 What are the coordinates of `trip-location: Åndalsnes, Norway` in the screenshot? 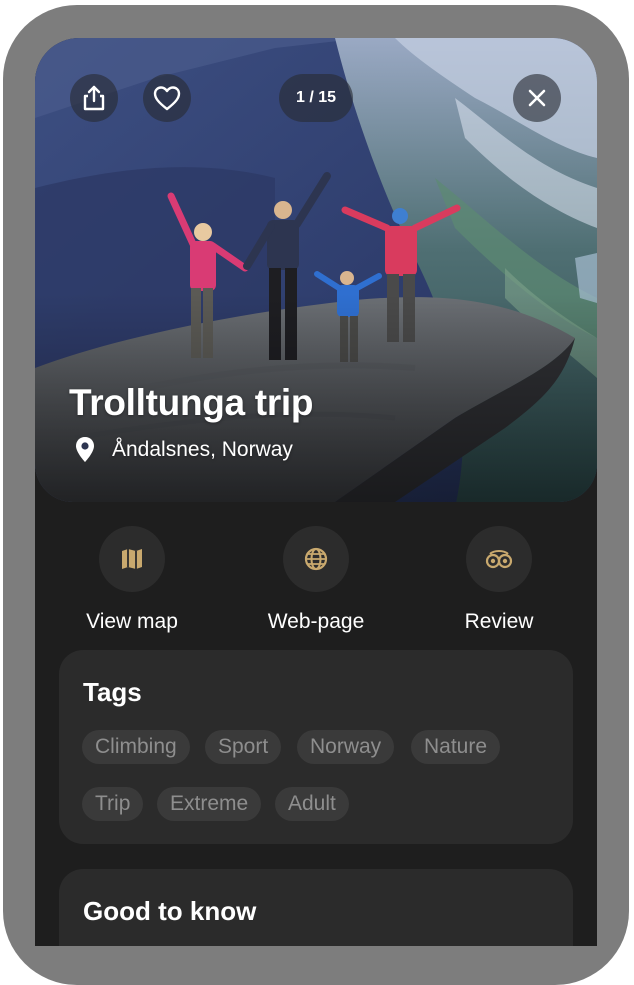 It's located at (183, 450).